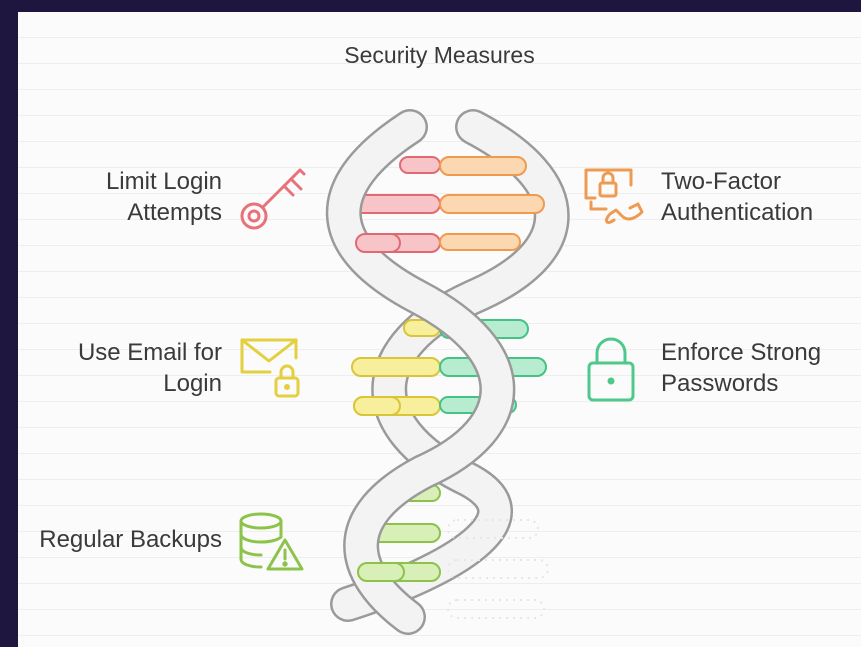 This screenshot has width=861, height=647. Describe the element at coordinates (614, 196) in the screenshot. I see `phone-lock-icon` at that location.